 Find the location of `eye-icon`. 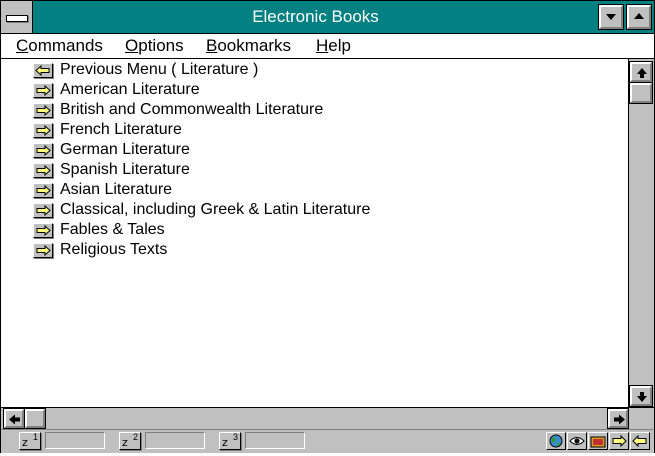

eye-icon is located at coordinates (577, 441).